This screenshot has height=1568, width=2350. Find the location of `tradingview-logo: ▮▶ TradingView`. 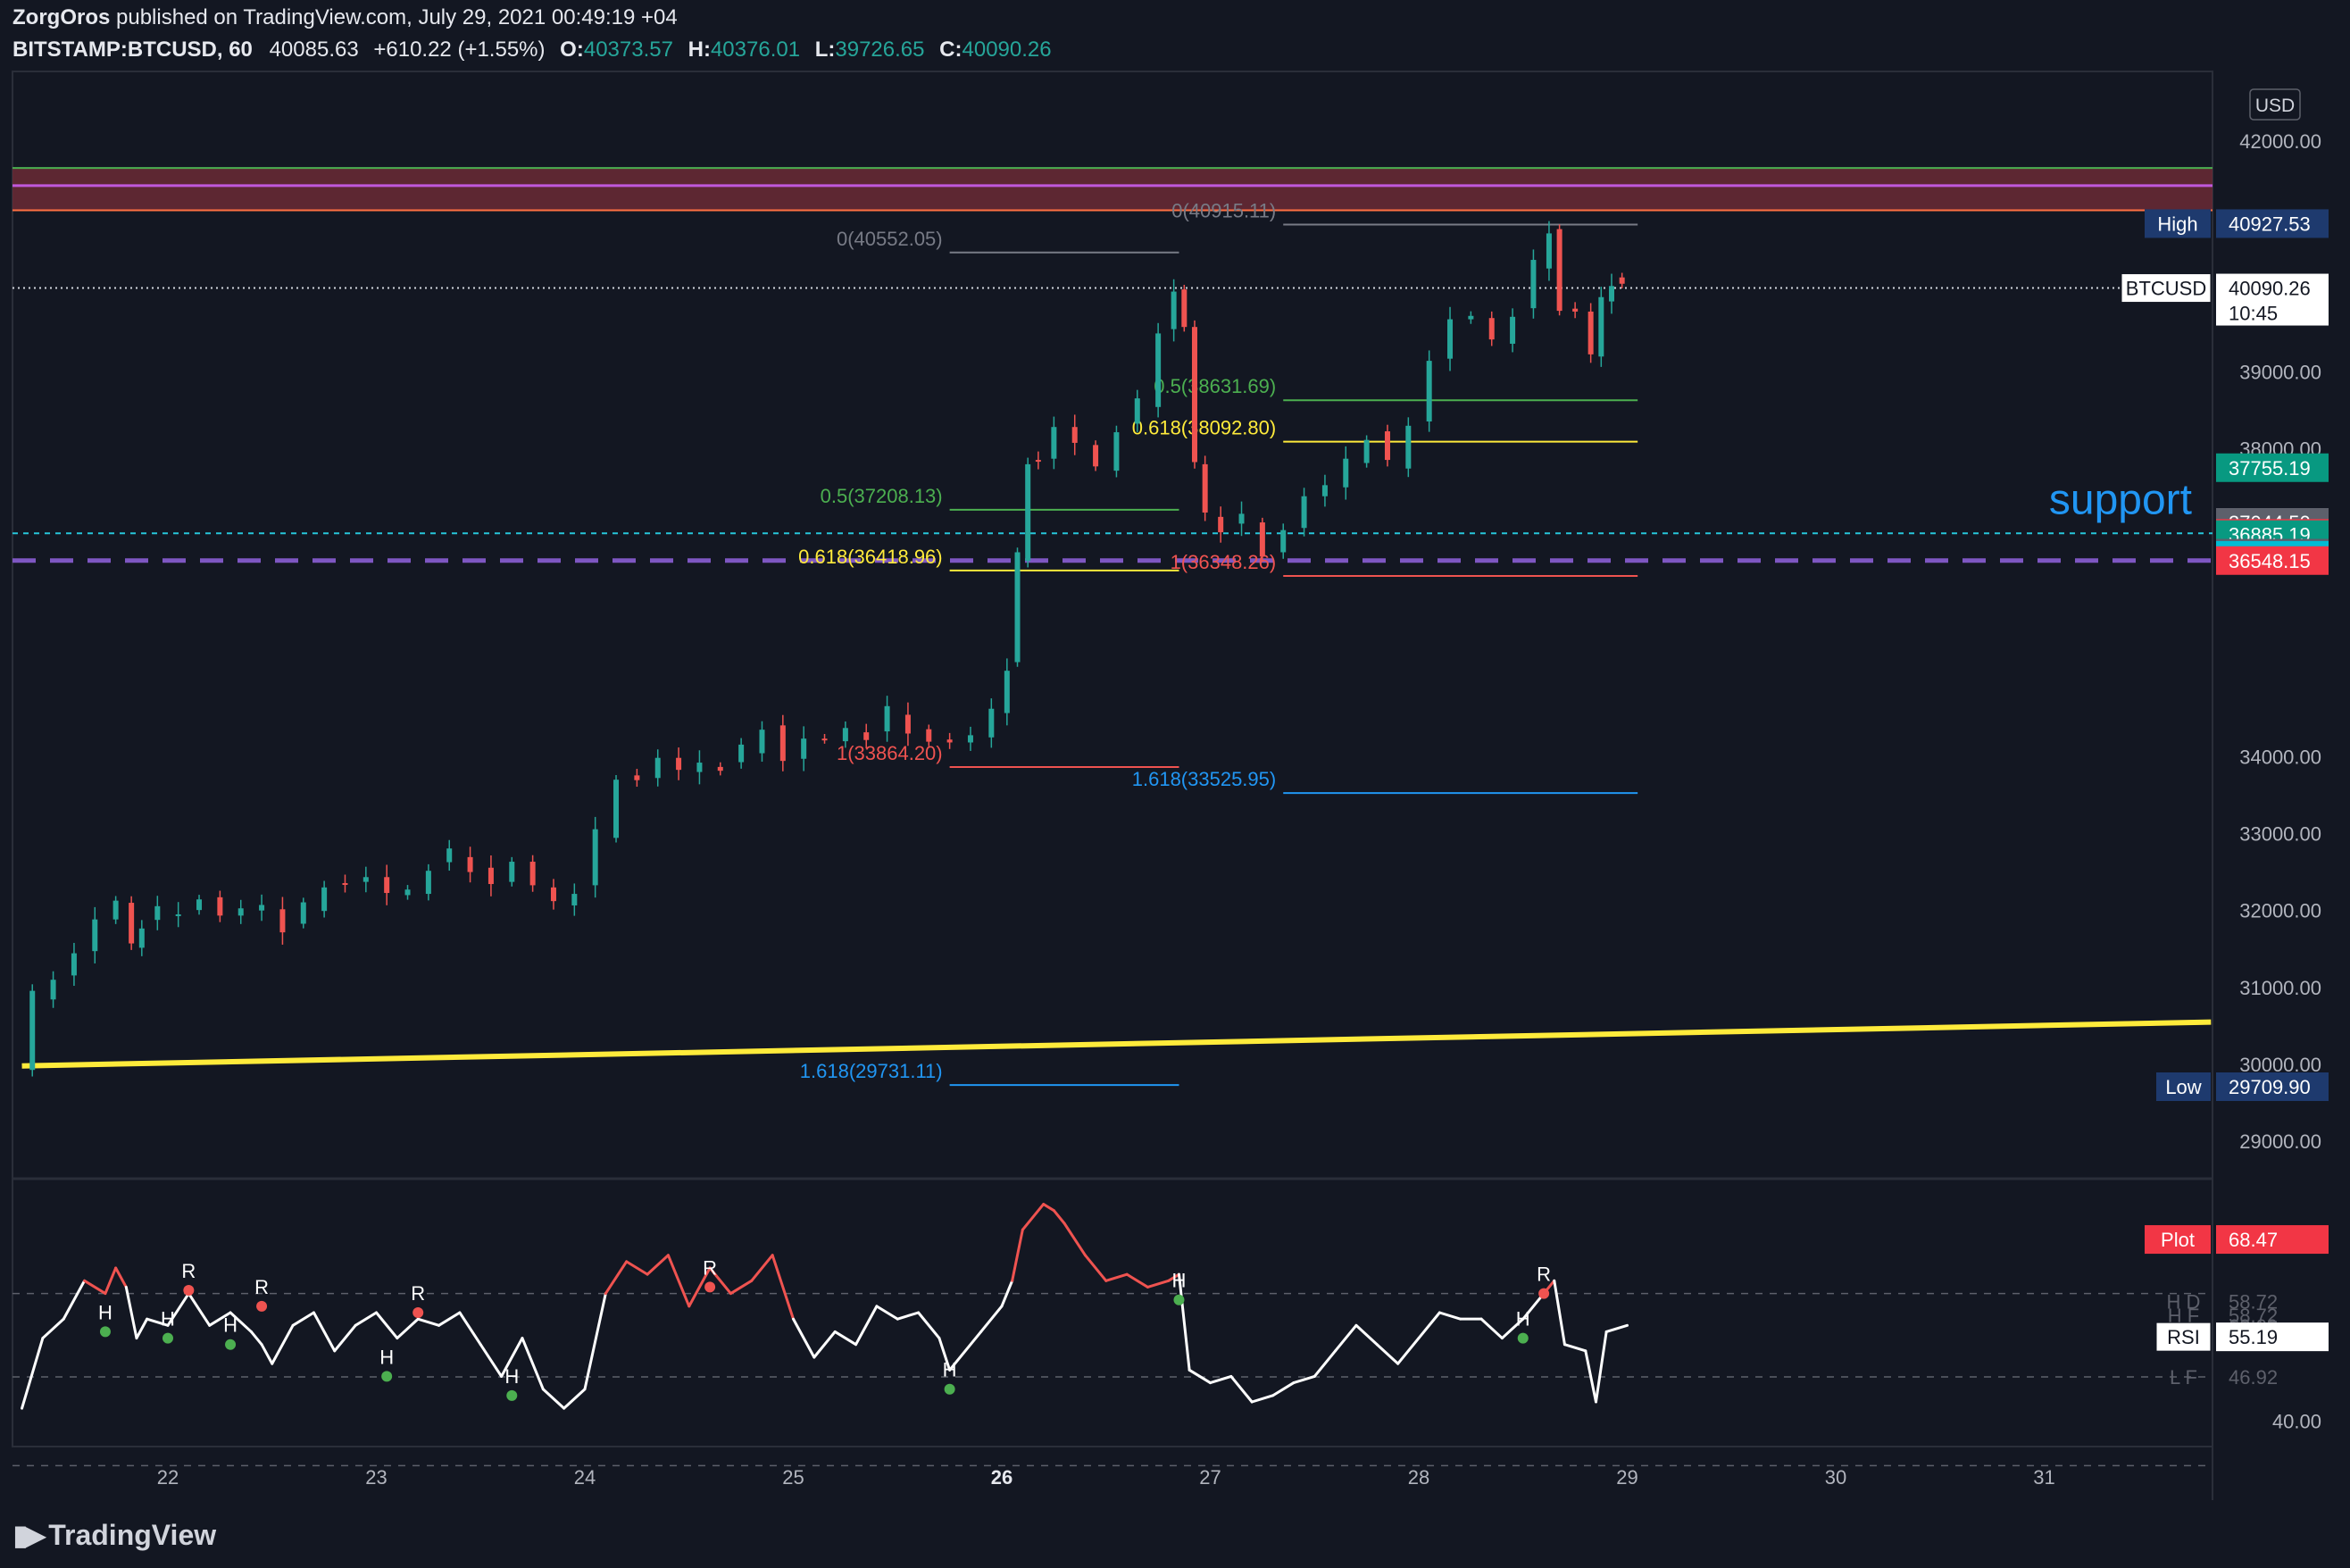

tradingview-logo: ▮▶ TradingView is located at coordinates (114, 1535).